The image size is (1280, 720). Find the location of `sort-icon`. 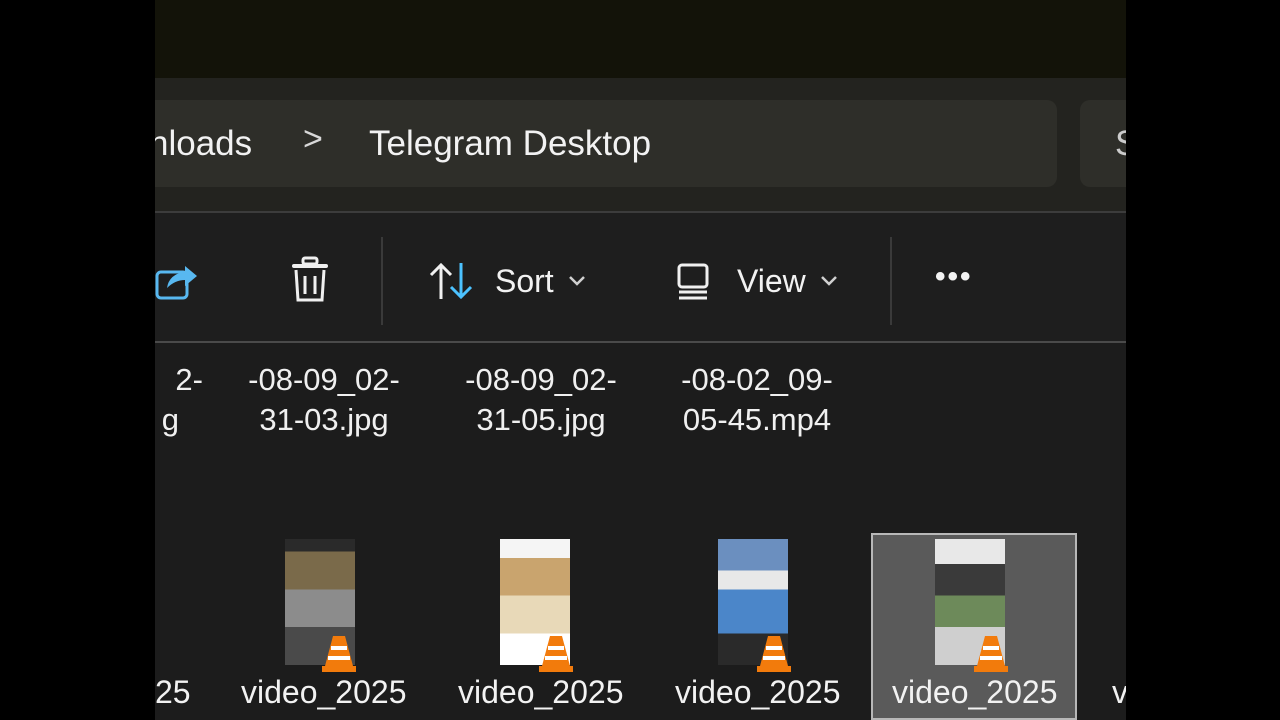

sort-icon is located at coordinates (451, 281).